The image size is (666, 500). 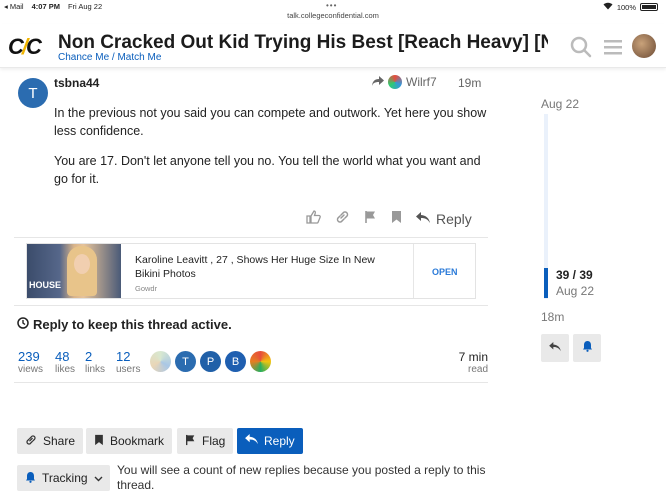 I want to click on post-timestamp: 19m, so click(x=469, y=83).